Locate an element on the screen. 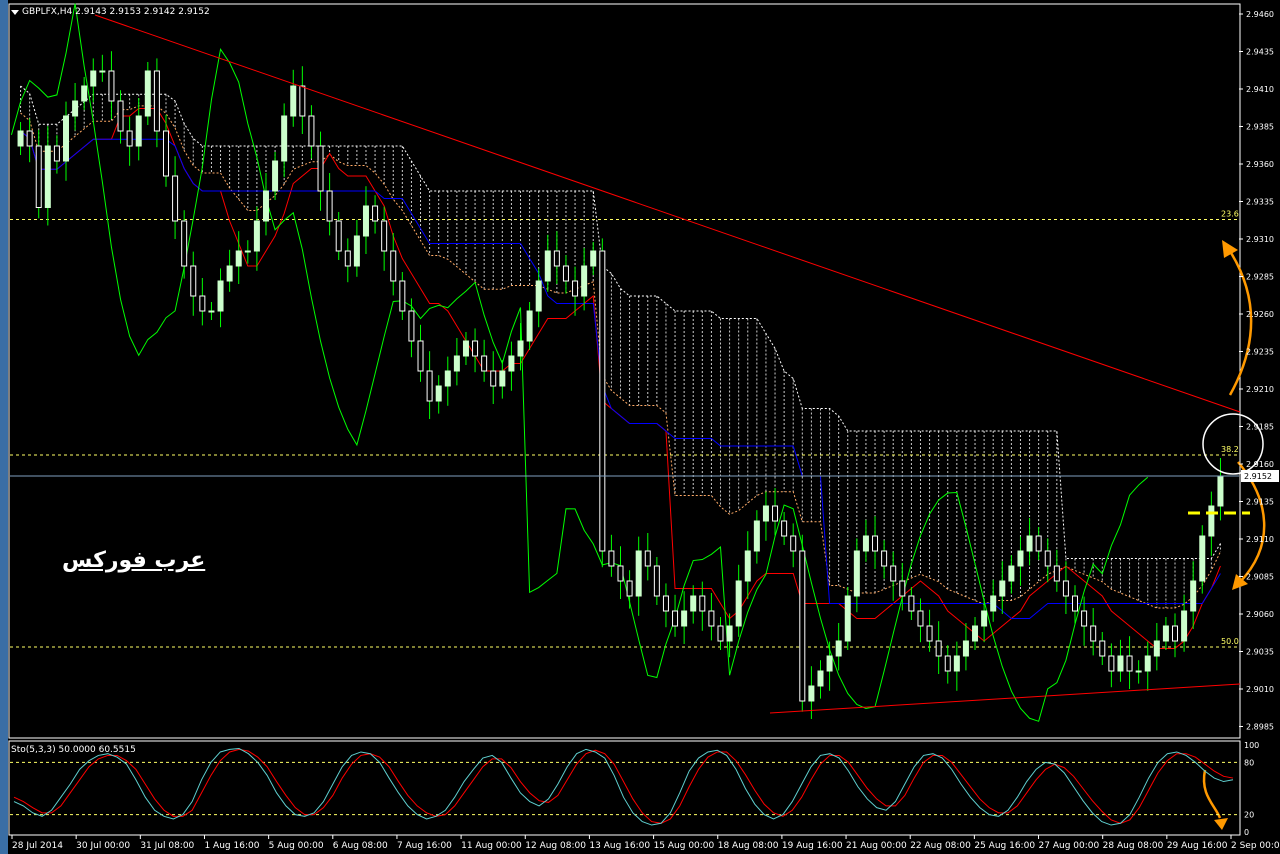 The image size is (1280, 854). ascending-support-line is located at coordinates (1005, 698).